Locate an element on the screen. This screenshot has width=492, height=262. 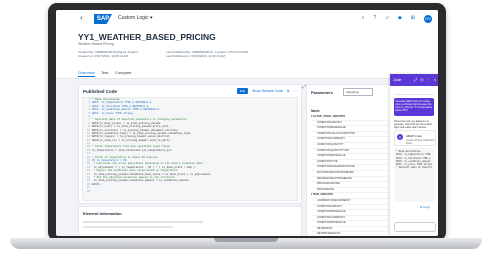
code-toolbar: Edit Show Sample Code ⧉ ⋯ is located at coordinates (267, 91).